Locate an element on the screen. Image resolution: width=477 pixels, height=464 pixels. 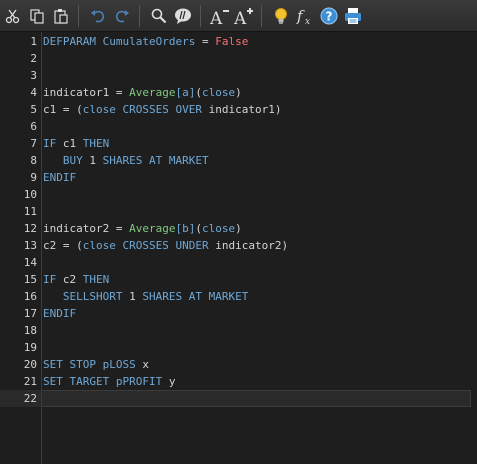
code-line: 16 SELLSHORT 1 SHARES AT MARKET is located at coordinates (238, 296).